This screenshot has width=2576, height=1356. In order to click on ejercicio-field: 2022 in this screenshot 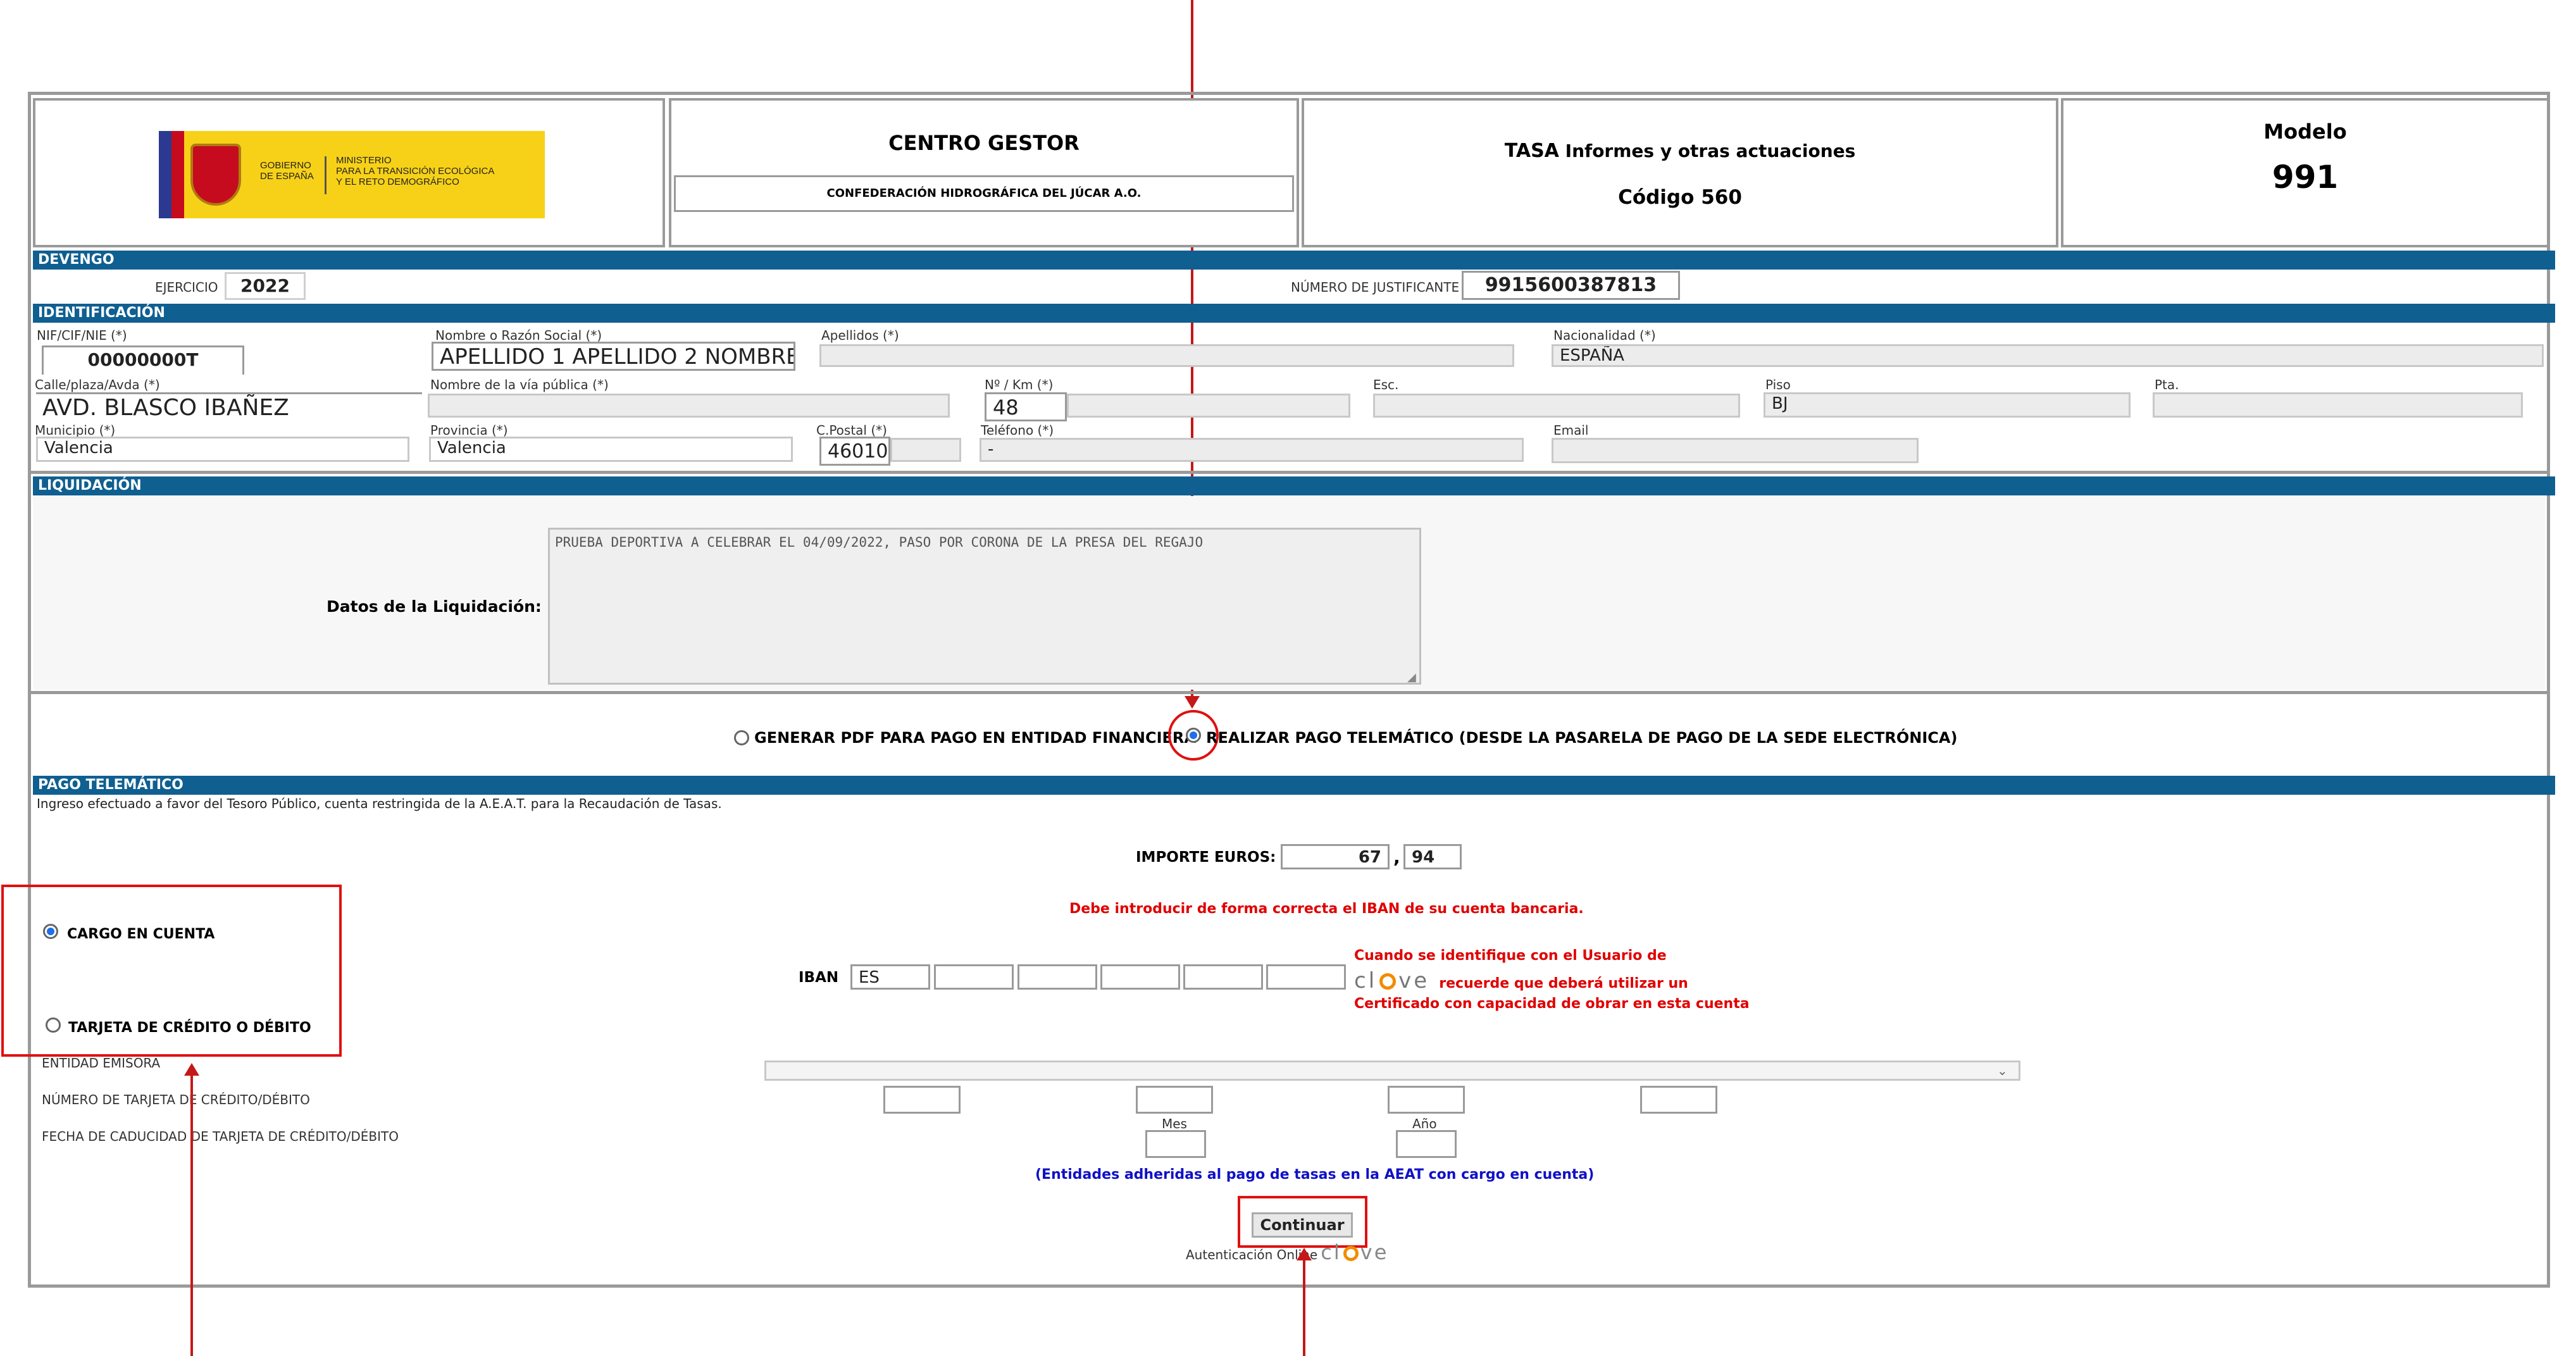, I will do `click(265, 286)`.